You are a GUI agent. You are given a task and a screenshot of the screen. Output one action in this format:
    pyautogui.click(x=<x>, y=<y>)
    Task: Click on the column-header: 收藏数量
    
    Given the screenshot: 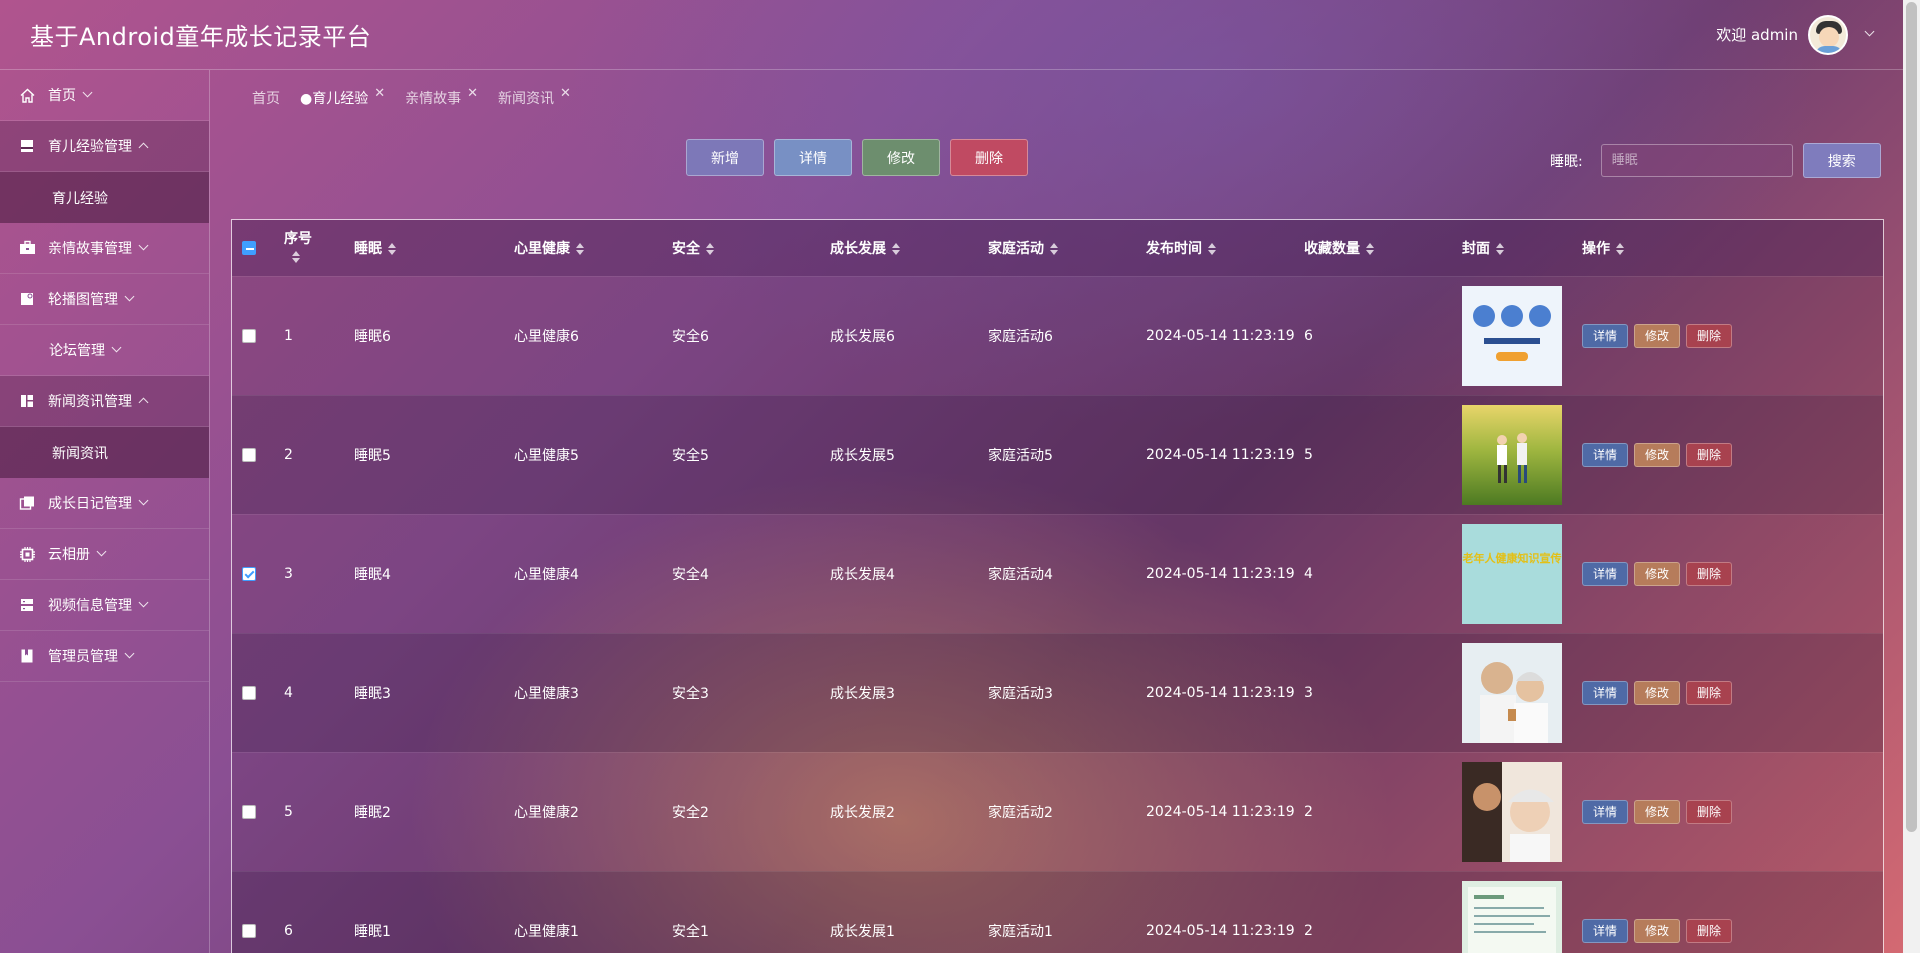 What is the action you would take?
    pyautogui.click(x=1383, y=248)
    